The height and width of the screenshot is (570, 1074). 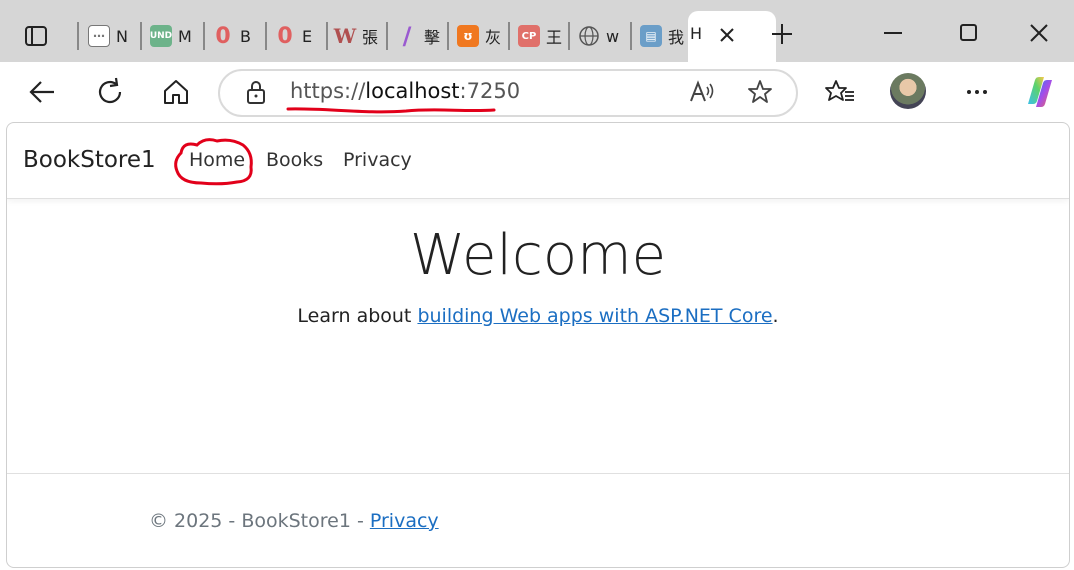 I want to click on aspnet-docs-link: building Web apps with ASP.NET Core, so click(x=594, y=316).